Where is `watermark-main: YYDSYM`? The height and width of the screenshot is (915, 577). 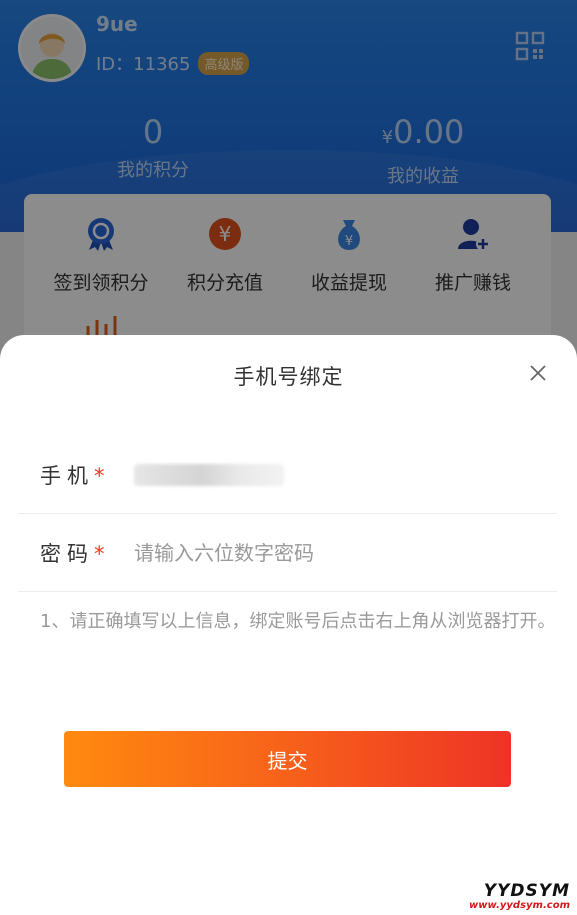
watermark-main: YYDSYM is located at coordinates (526, 891).